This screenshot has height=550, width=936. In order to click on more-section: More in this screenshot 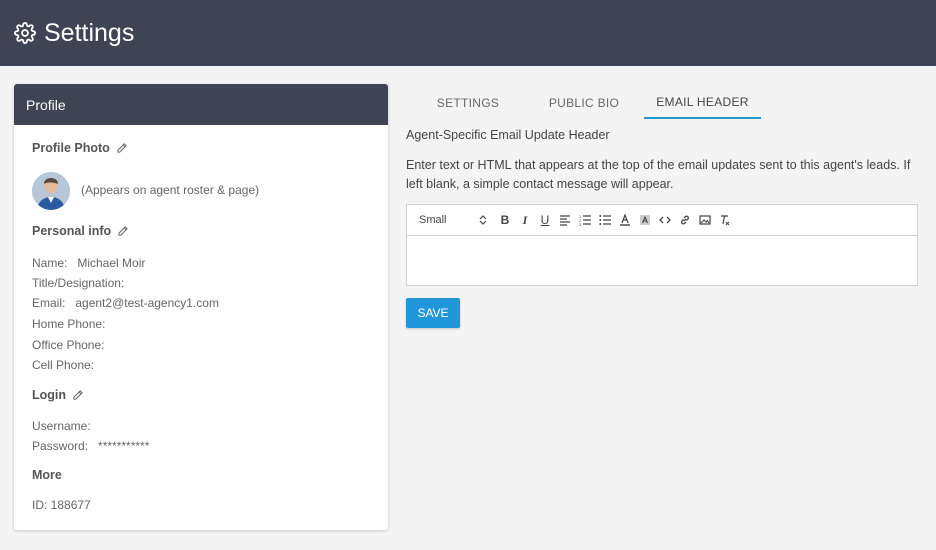, I will do `click(47, 475)`.